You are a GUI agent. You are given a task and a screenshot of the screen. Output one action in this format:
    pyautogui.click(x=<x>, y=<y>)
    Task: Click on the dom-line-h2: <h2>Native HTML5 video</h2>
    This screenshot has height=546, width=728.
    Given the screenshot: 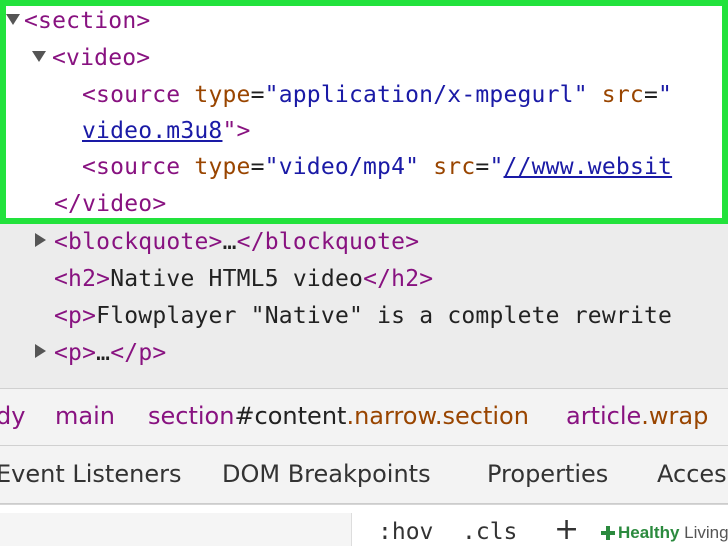 What is the action you would take?
    pyautogui.click(x=243, y=279)
    